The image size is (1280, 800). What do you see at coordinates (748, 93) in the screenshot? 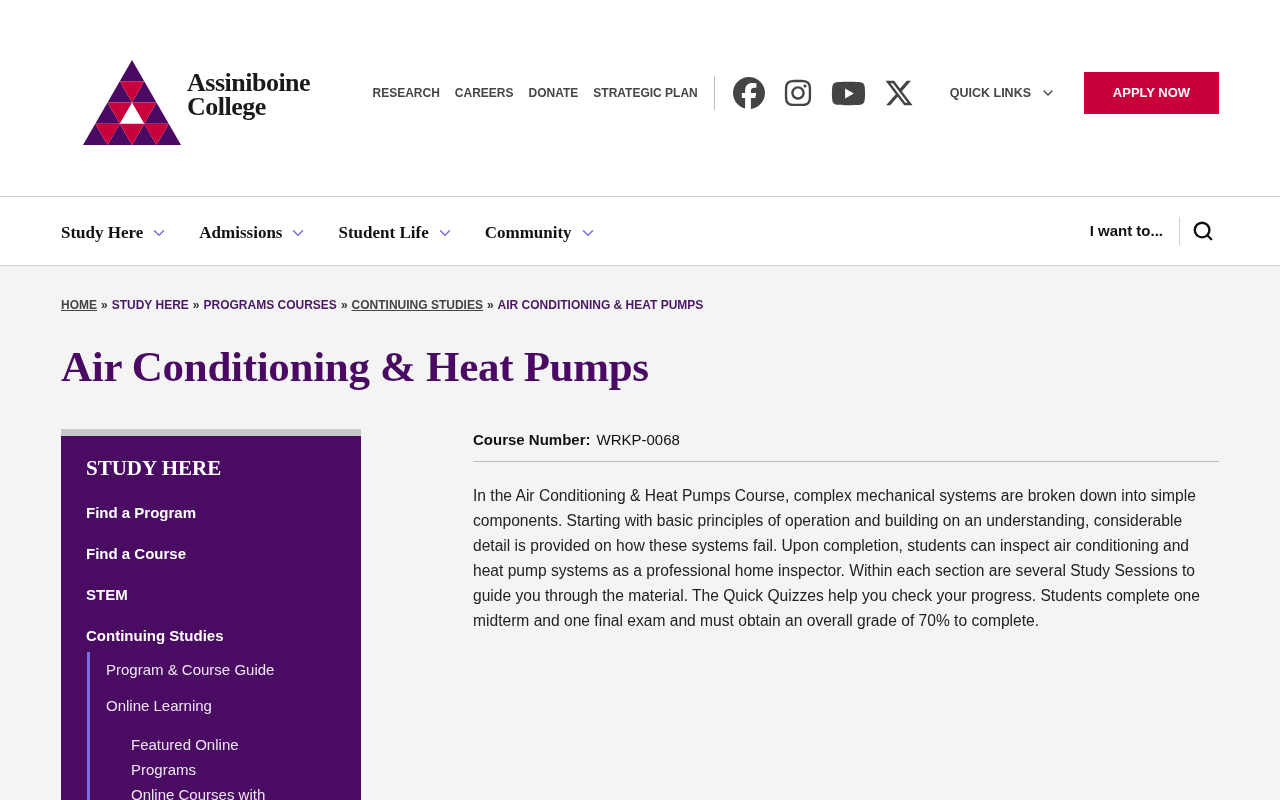
I see `facebook-icon` at bounding box center [748, 93].